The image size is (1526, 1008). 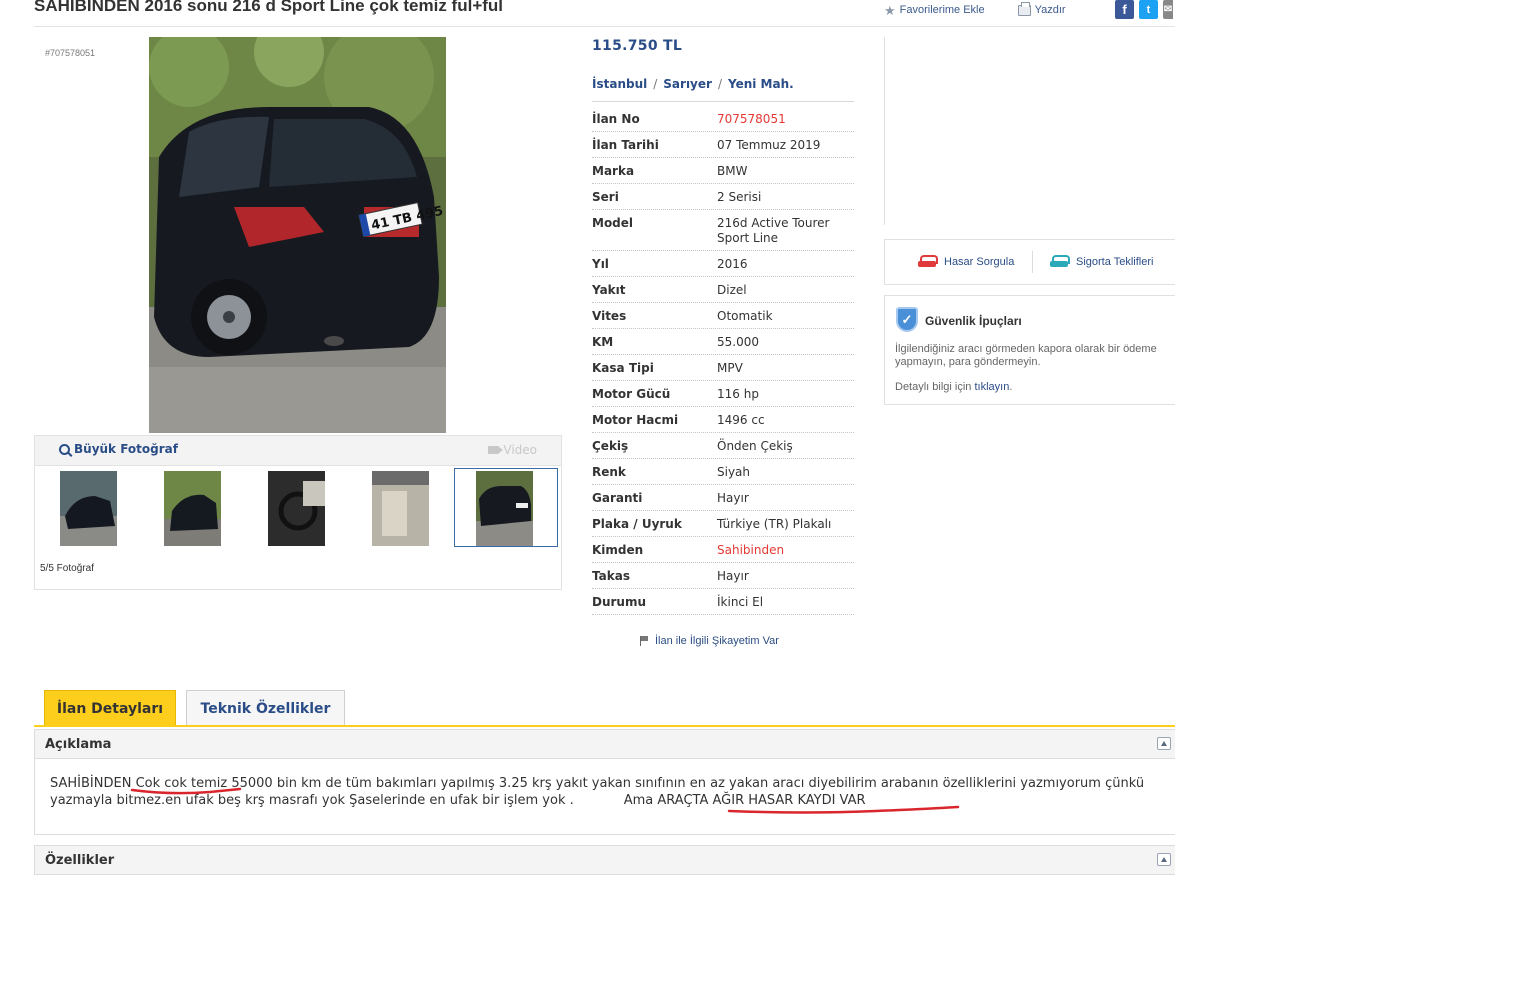 What do you see at coordinates (609, 472) in the screenshot?
I see `spec-label: Renk` at bounding box center [609, 472].